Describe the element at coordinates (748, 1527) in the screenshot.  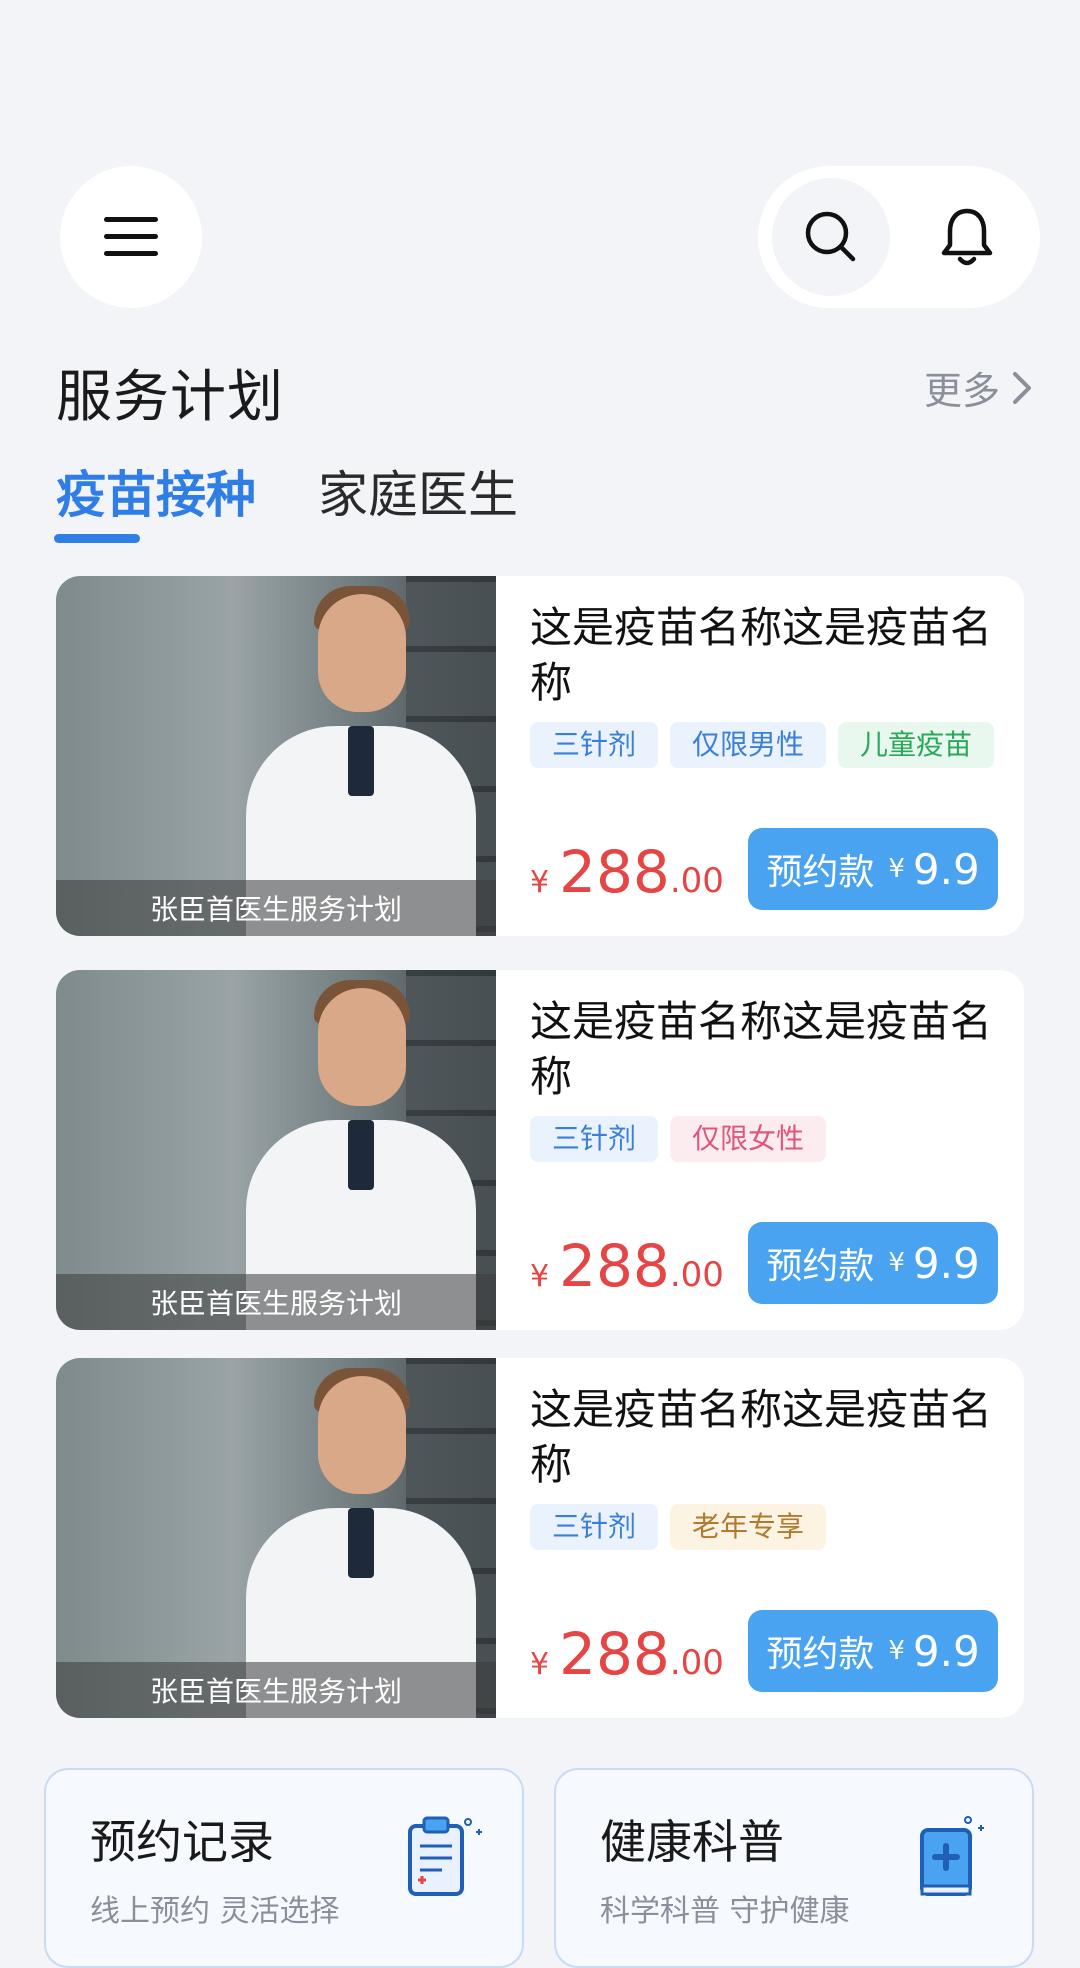
I see `tag: 老年专享` at that location.